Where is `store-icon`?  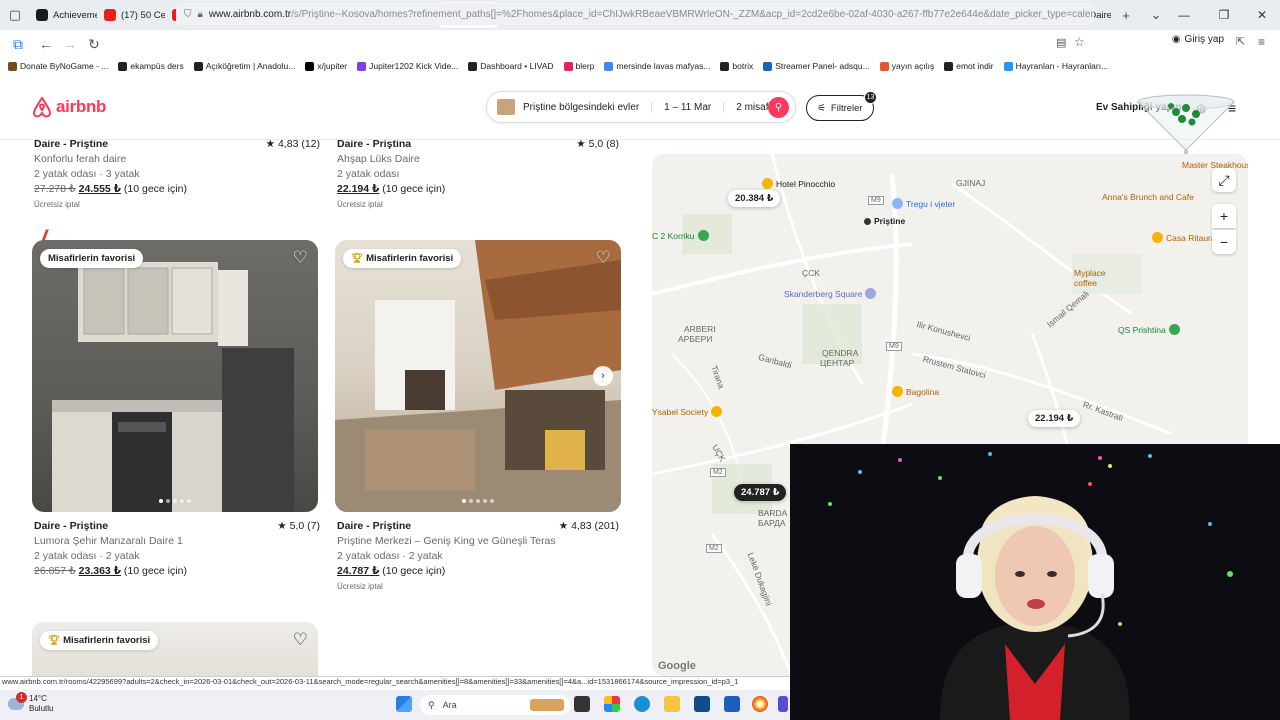 store-icon is located at coordinates (702, 704).